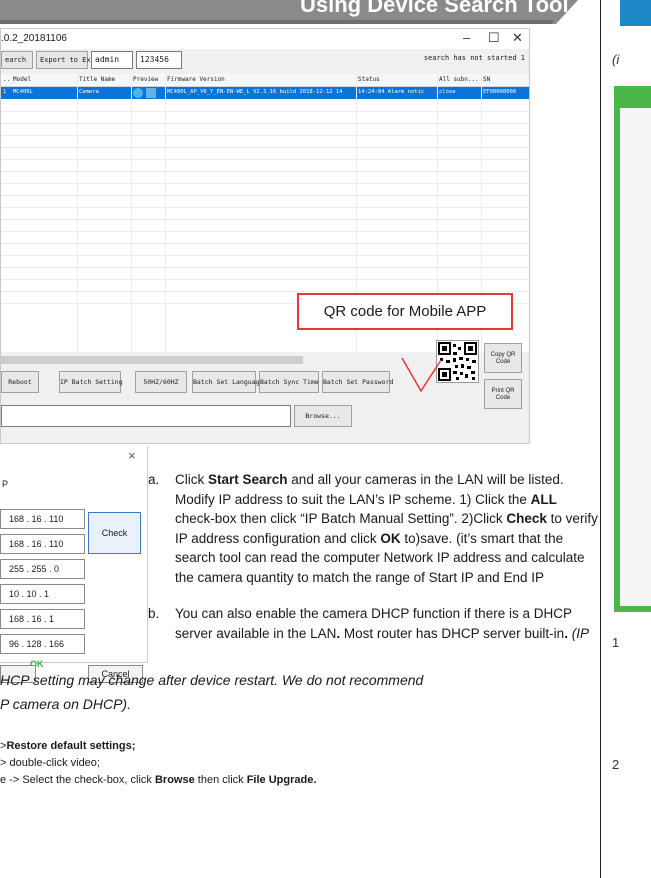  What do you see at coordinates (69, 60) in the screenshot?
I see `export-excel-button: Export to Excel` at bounding box center [69, 60].